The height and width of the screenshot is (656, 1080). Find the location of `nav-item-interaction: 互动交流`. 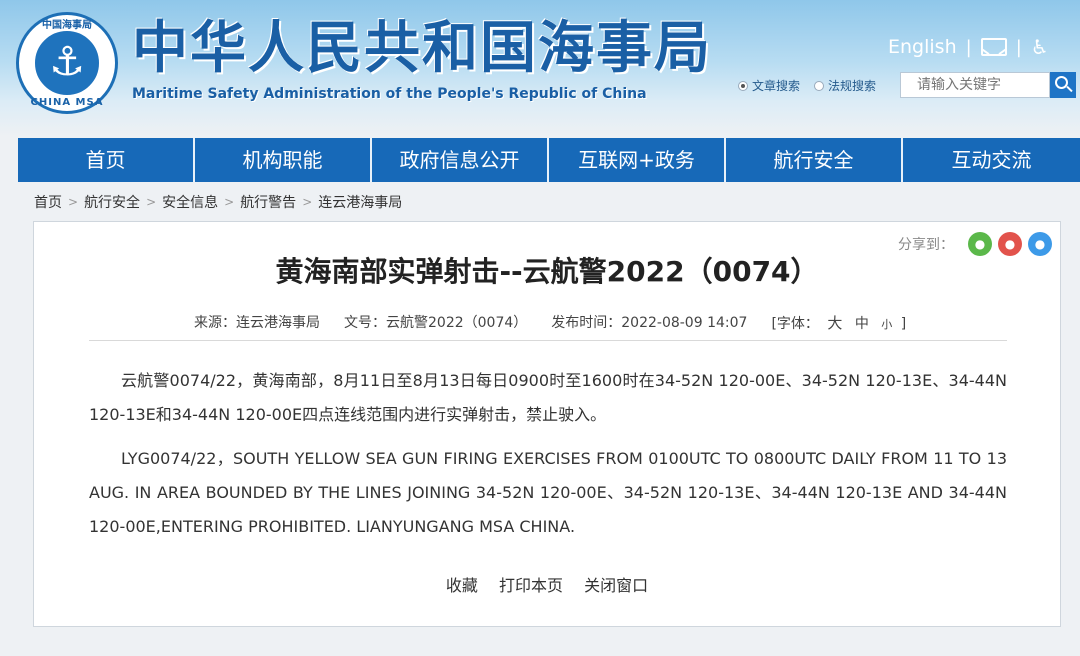

nav-item-interaction: 互动交流 is located at coordinates (991, 160).